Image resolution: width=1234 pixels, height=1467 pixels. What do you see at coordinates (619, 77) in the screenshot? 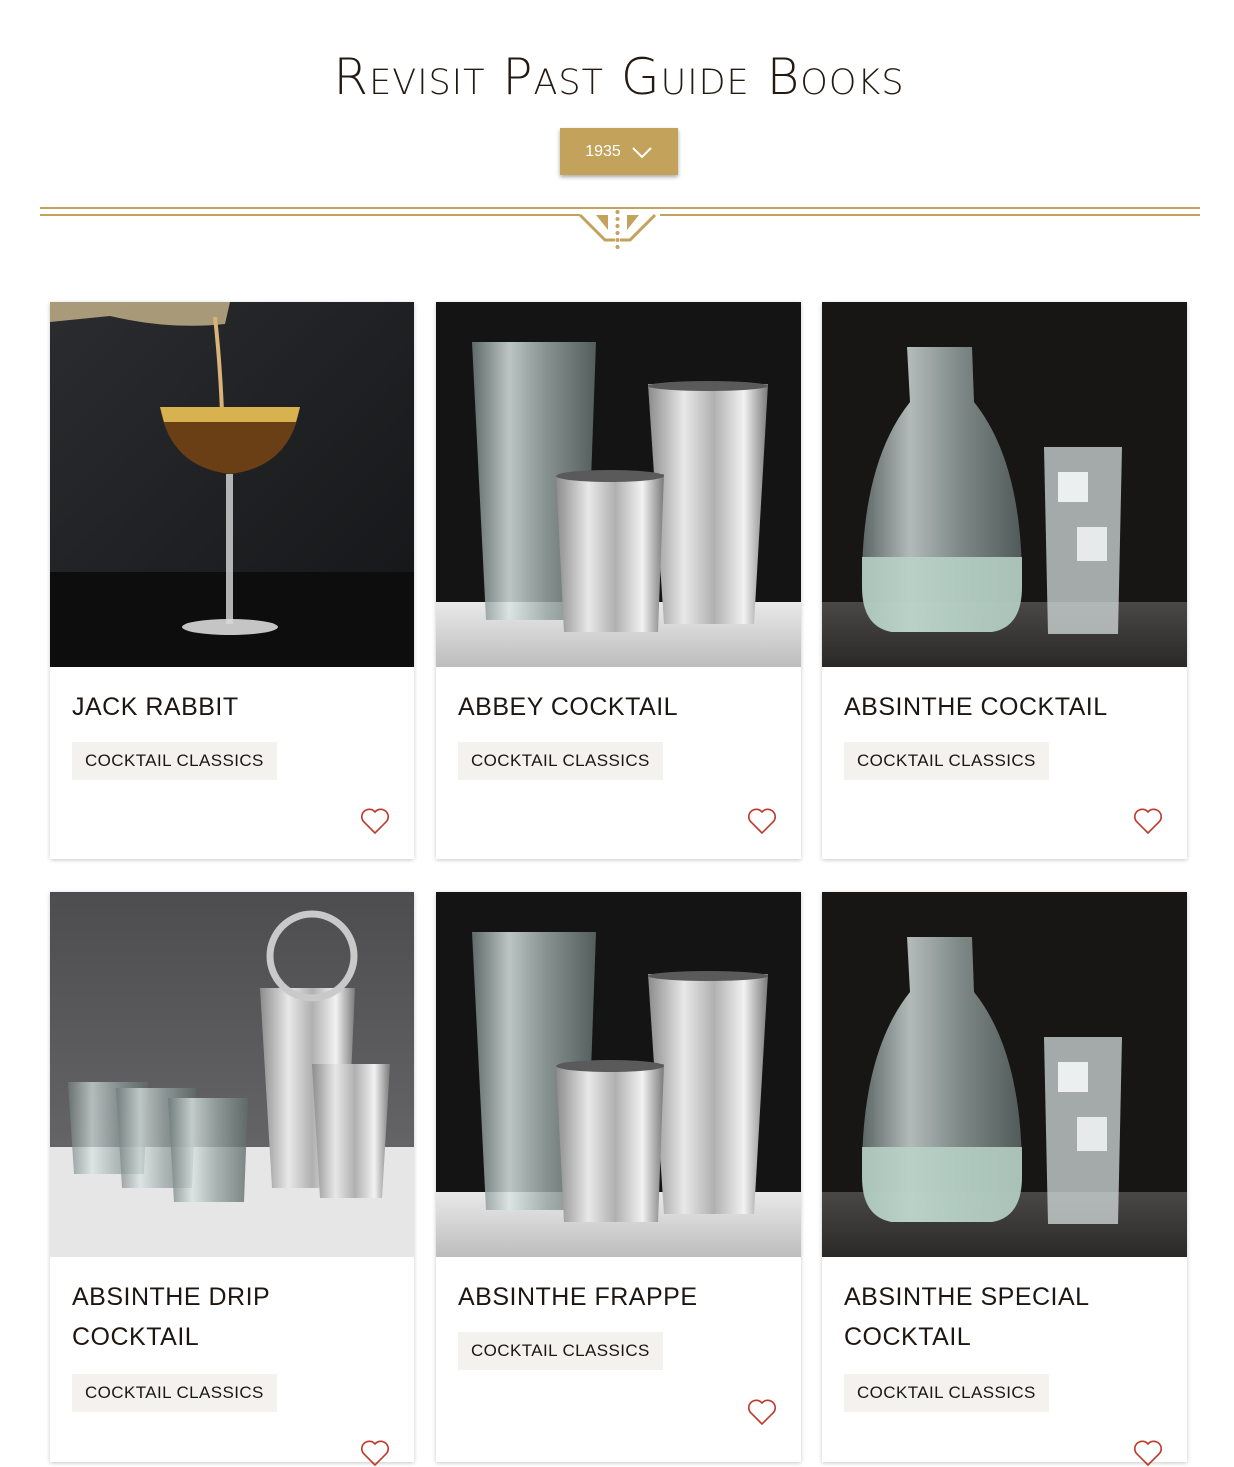
I see `page-title: Revisit Past Guide Books` at bounding box center [619, 77].